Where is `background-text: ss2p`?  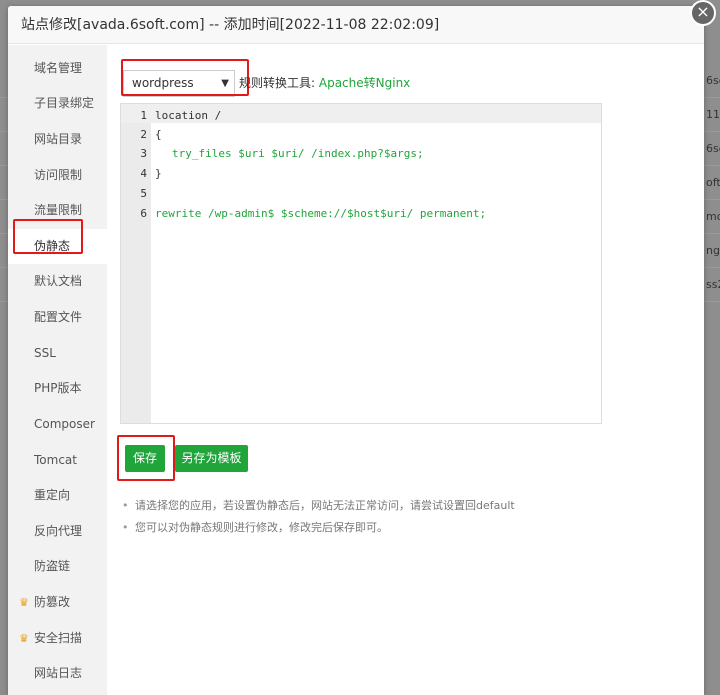 background-text: ss2p is located at coordinates (713, 284).